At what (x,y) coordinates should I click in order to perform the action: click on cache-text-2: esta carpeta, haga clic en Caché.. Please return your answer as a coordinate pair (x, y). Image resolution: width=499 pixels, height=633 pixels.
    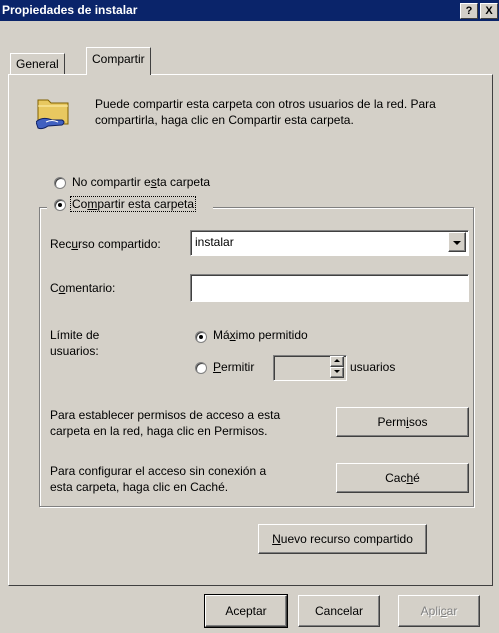
    Looking at the image, I should click on (139, 487).